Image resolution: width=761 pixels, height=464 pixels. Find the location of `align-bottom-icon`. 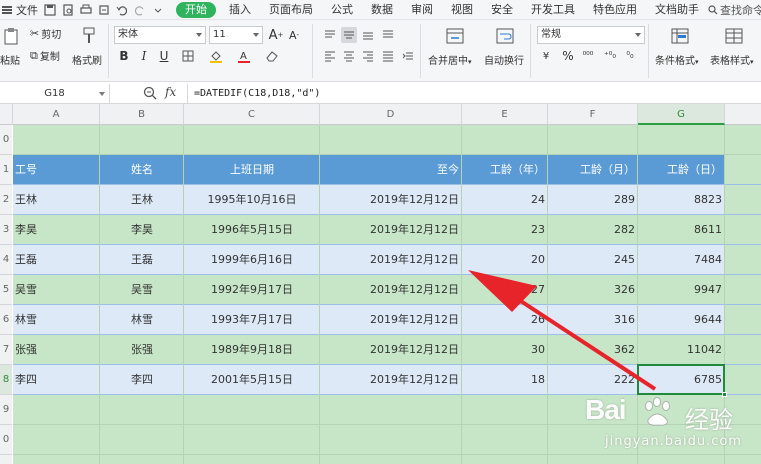

align-bottom-icon is located at coordinates (368, 35).